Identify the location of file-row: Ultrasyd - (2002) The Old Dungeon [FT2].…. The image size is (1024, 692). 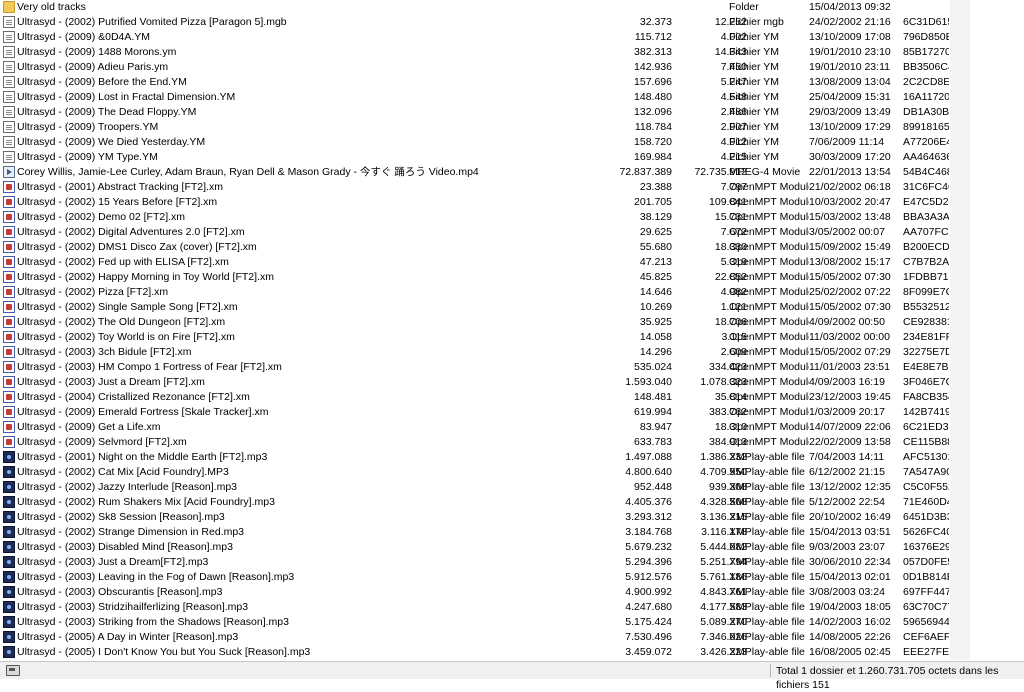
(512, 322).